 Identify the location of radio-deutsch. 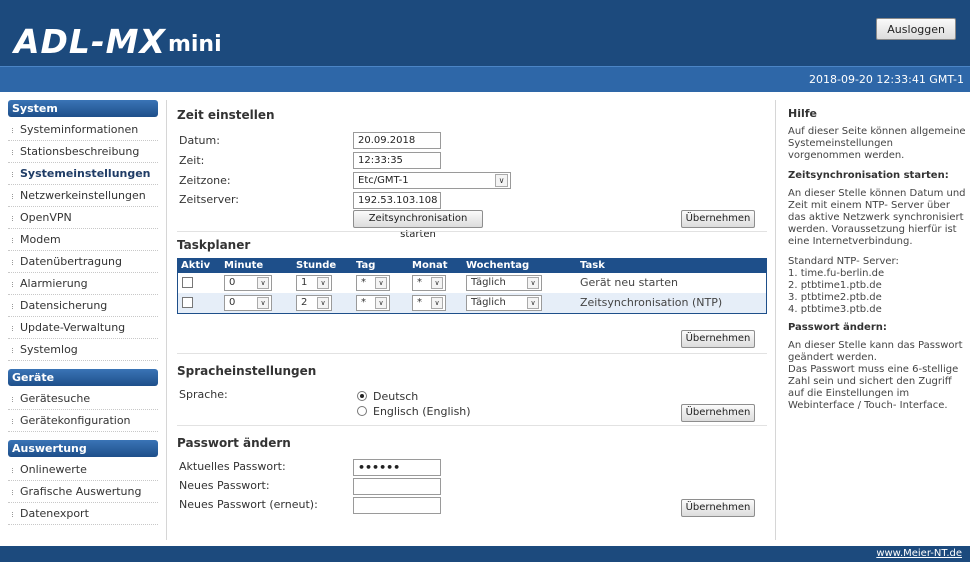
(362, 396).